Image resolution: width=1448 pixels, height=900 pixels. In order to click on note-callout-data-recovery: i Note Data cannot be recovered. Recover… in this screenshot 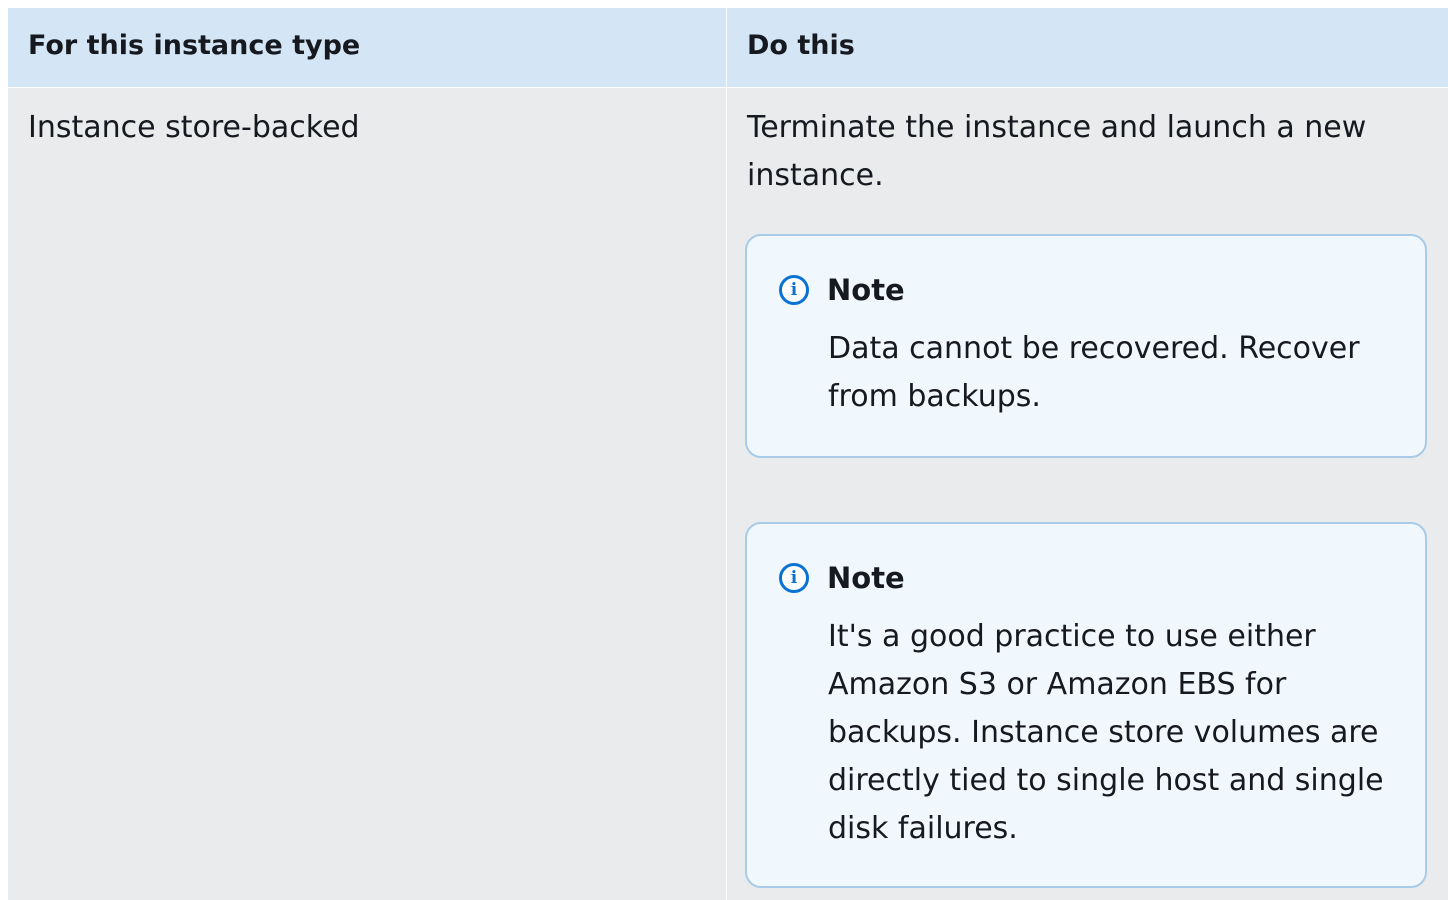, I will do `click(1086, 346)`.